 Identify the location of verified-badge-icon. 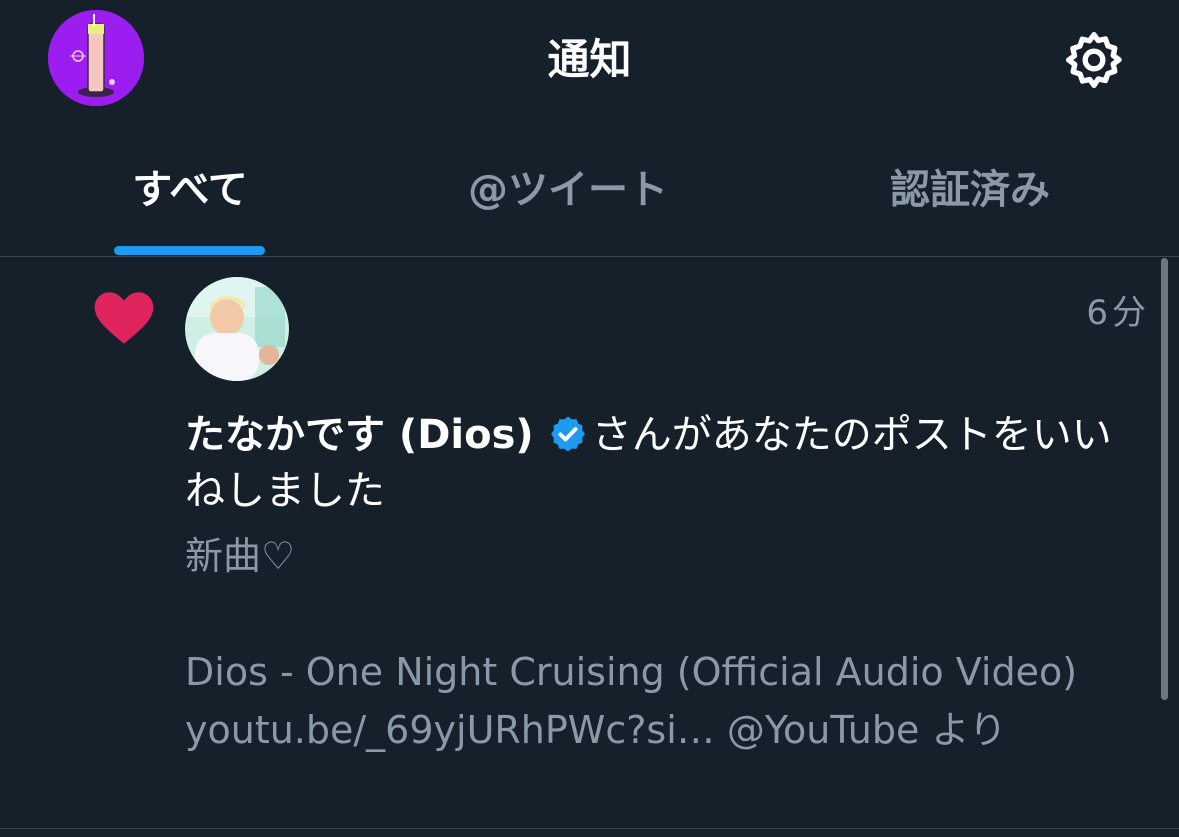
(568, 433).